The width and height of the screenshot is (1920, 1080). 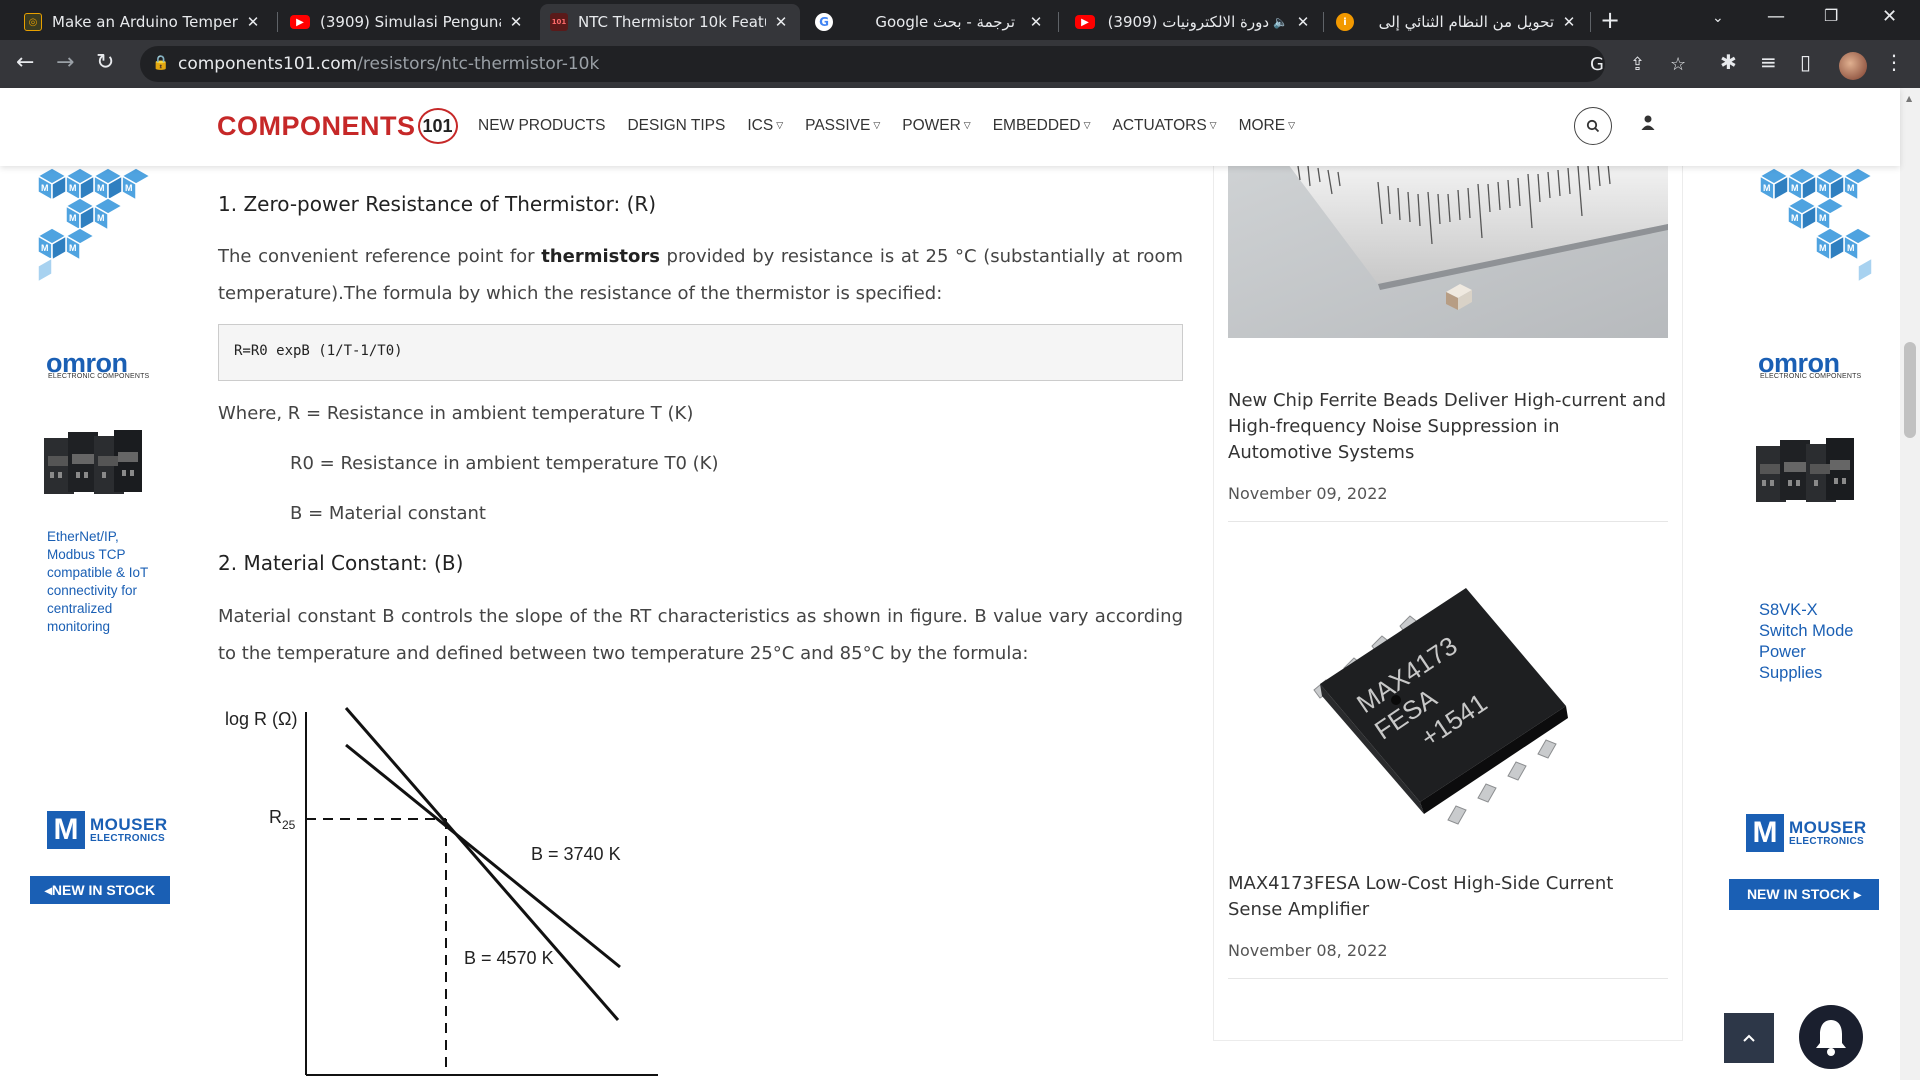 I want to click on power-supply-product-image, so click(x=1805, y=470).